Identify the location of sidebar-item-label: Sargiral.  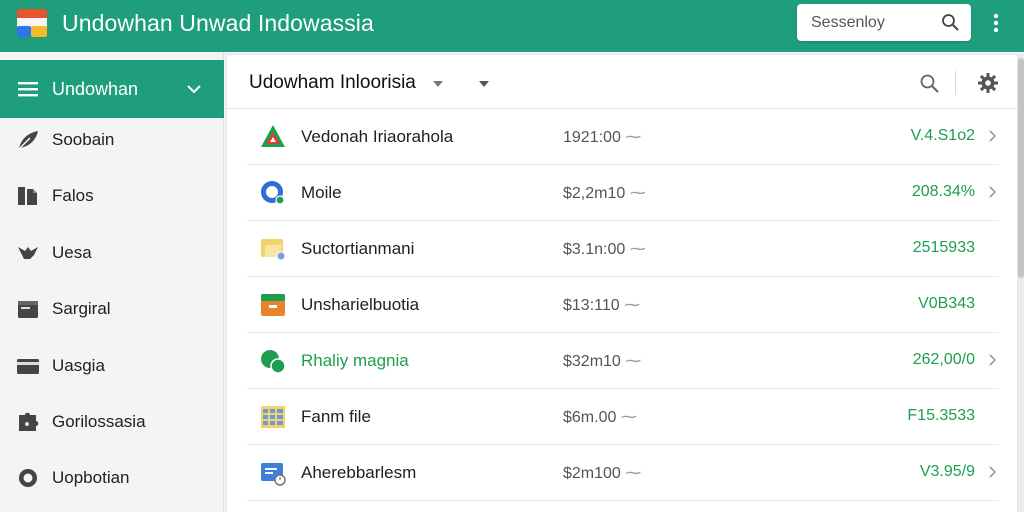
(81, 308).